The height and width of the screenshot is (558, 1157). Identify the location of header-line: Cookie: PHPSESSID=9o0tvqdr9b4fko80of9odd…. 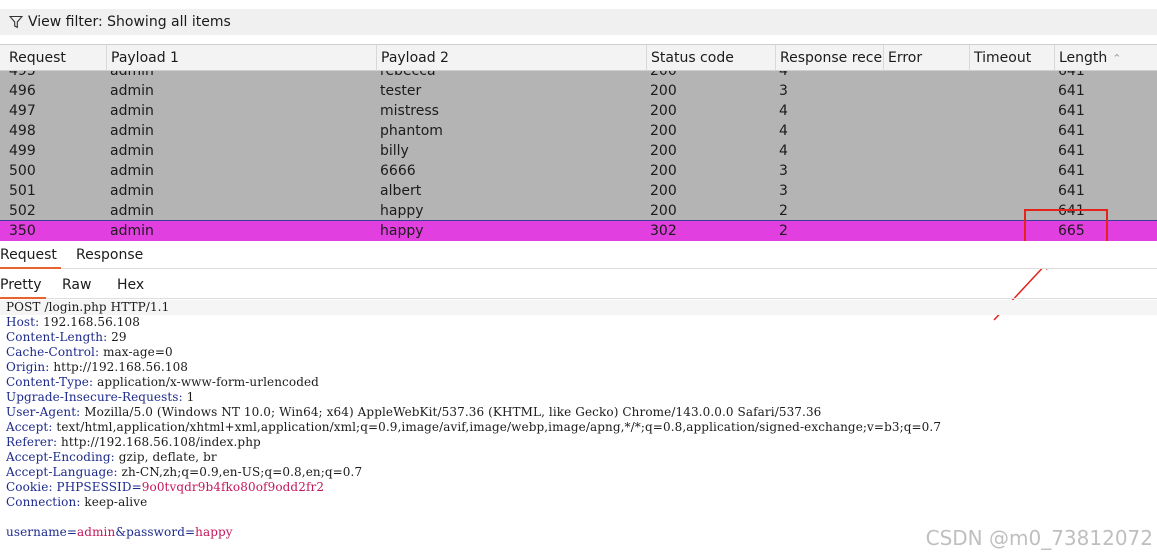
(165, 487).